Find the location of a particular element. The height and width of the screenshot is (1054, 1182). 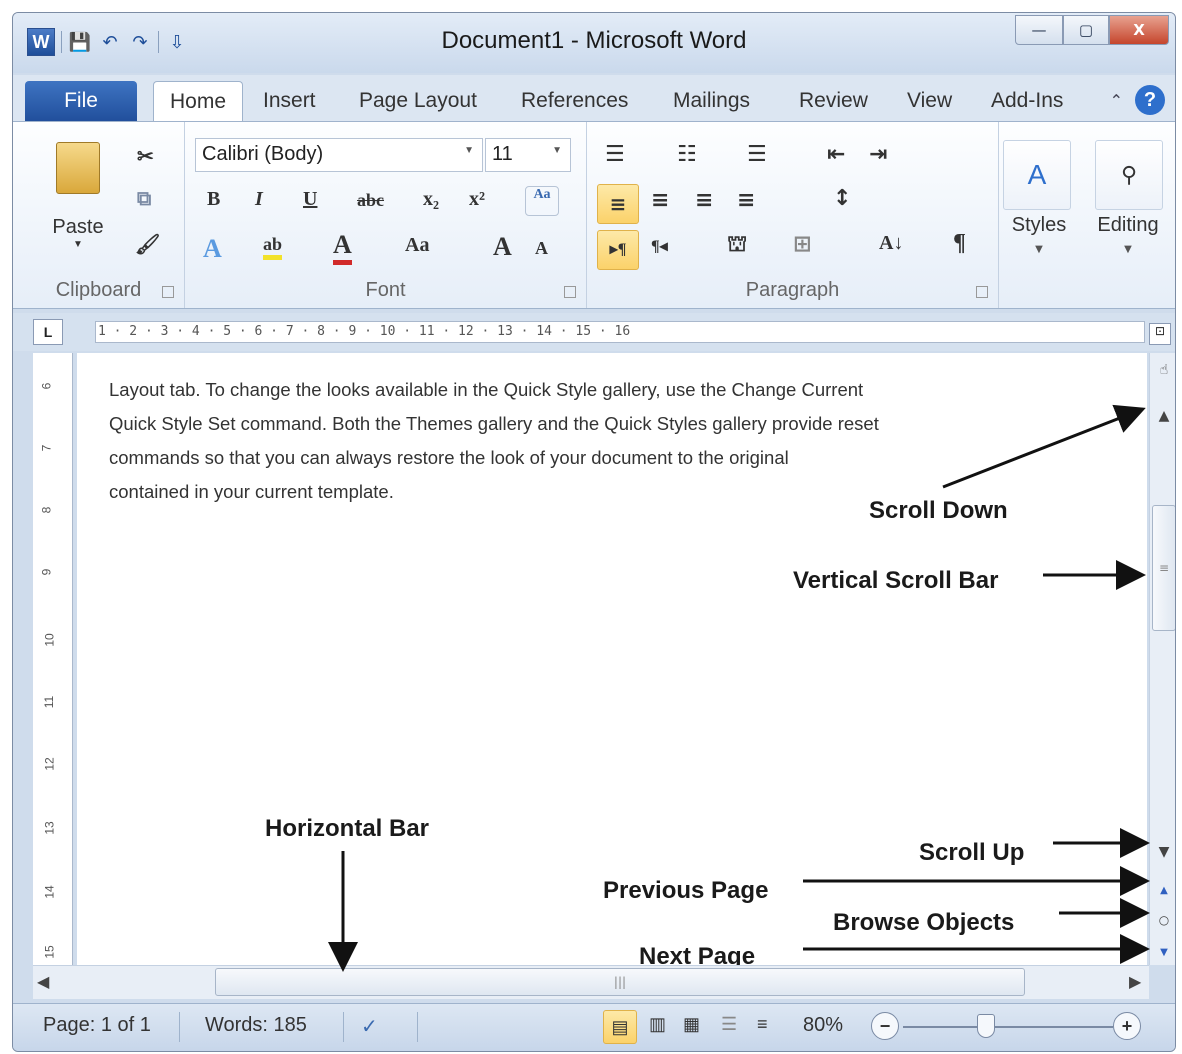

ltr-paragraph-icon: ▸¶ is located at coordinates (618, 250).